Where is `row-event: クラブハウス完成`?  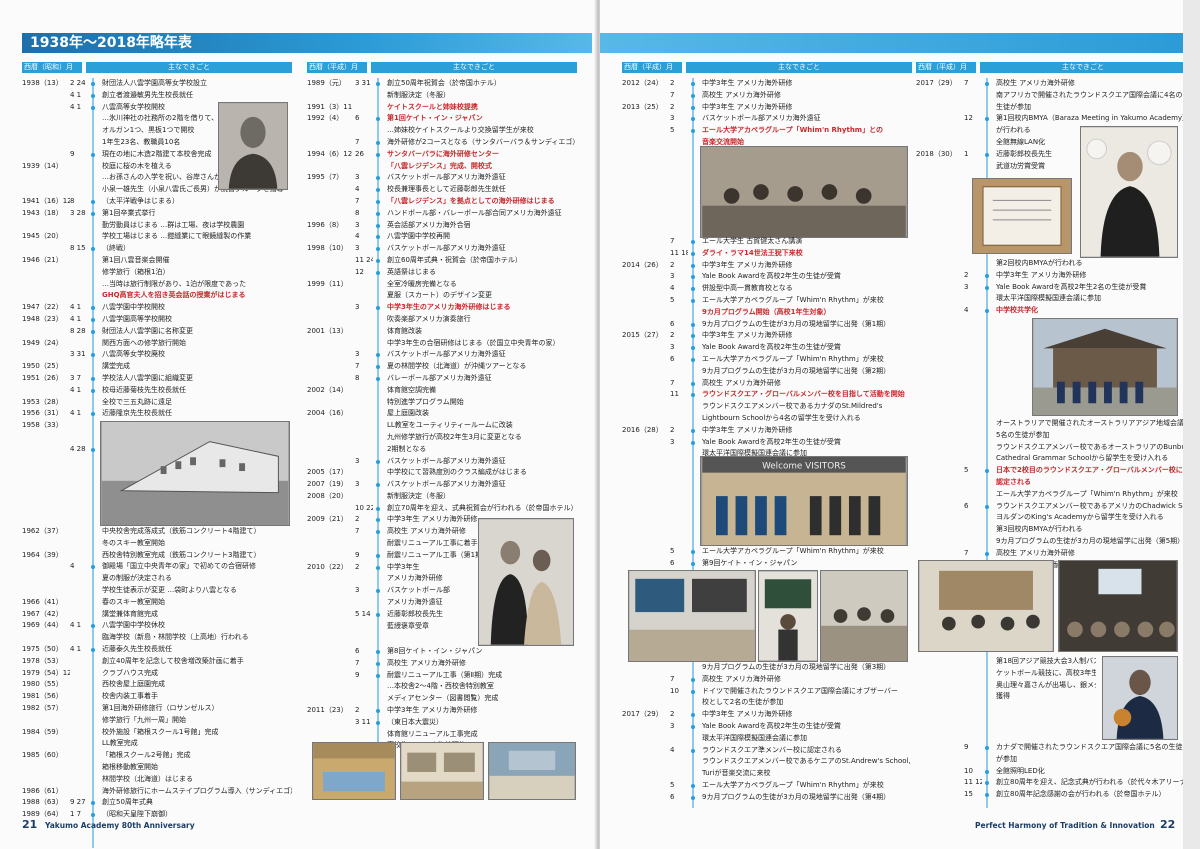 row-event: クラブハウス完成 is located at coordinates (130, 672).